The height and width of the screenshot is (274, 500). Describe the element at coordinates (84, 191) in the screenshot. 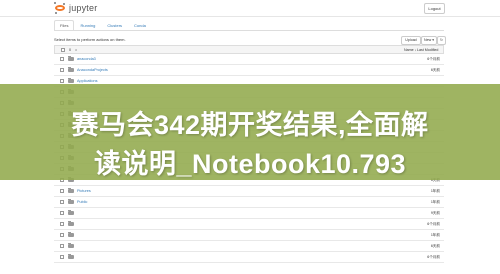

I see `file-name-link: Pictures` at that location.